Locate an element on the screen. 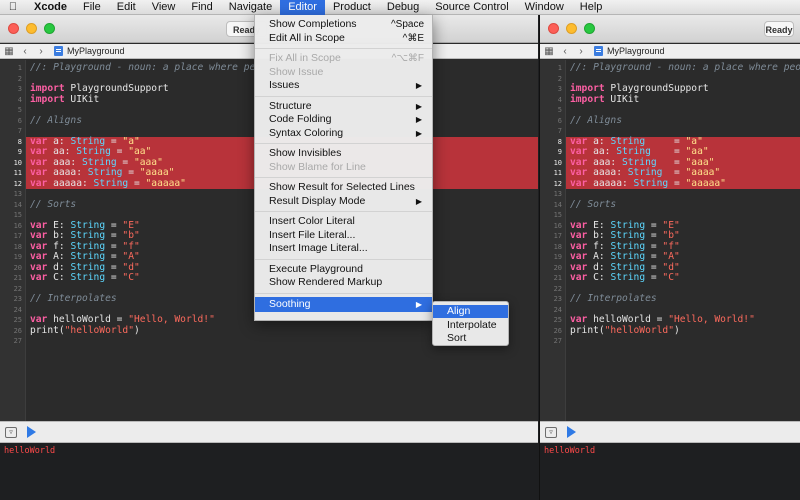 The image size is (800, 500). menu-item-show-issue: Show Issue is located at coordinates (343, 72).